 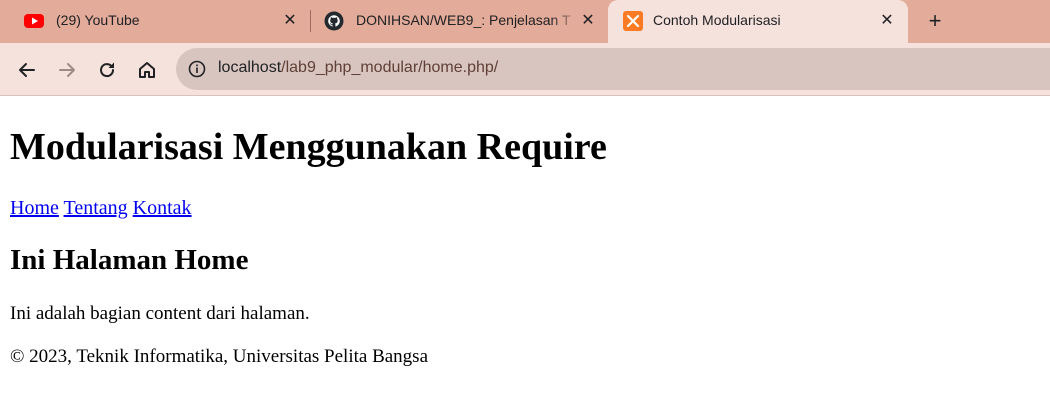 I want to click on arrow-left-icon, so click(x=27, y=70).